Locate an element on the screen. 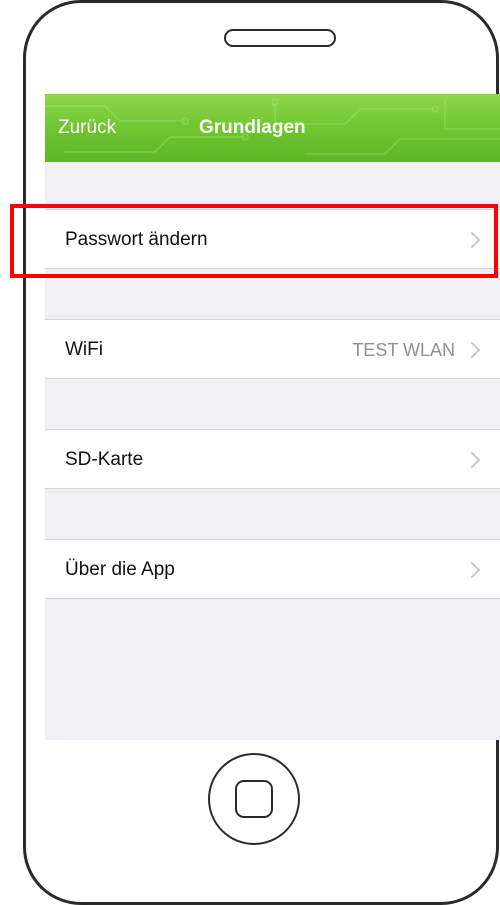 This screenshot has height=905, width=500. home-button-icon is located at coordinates (254, 799).